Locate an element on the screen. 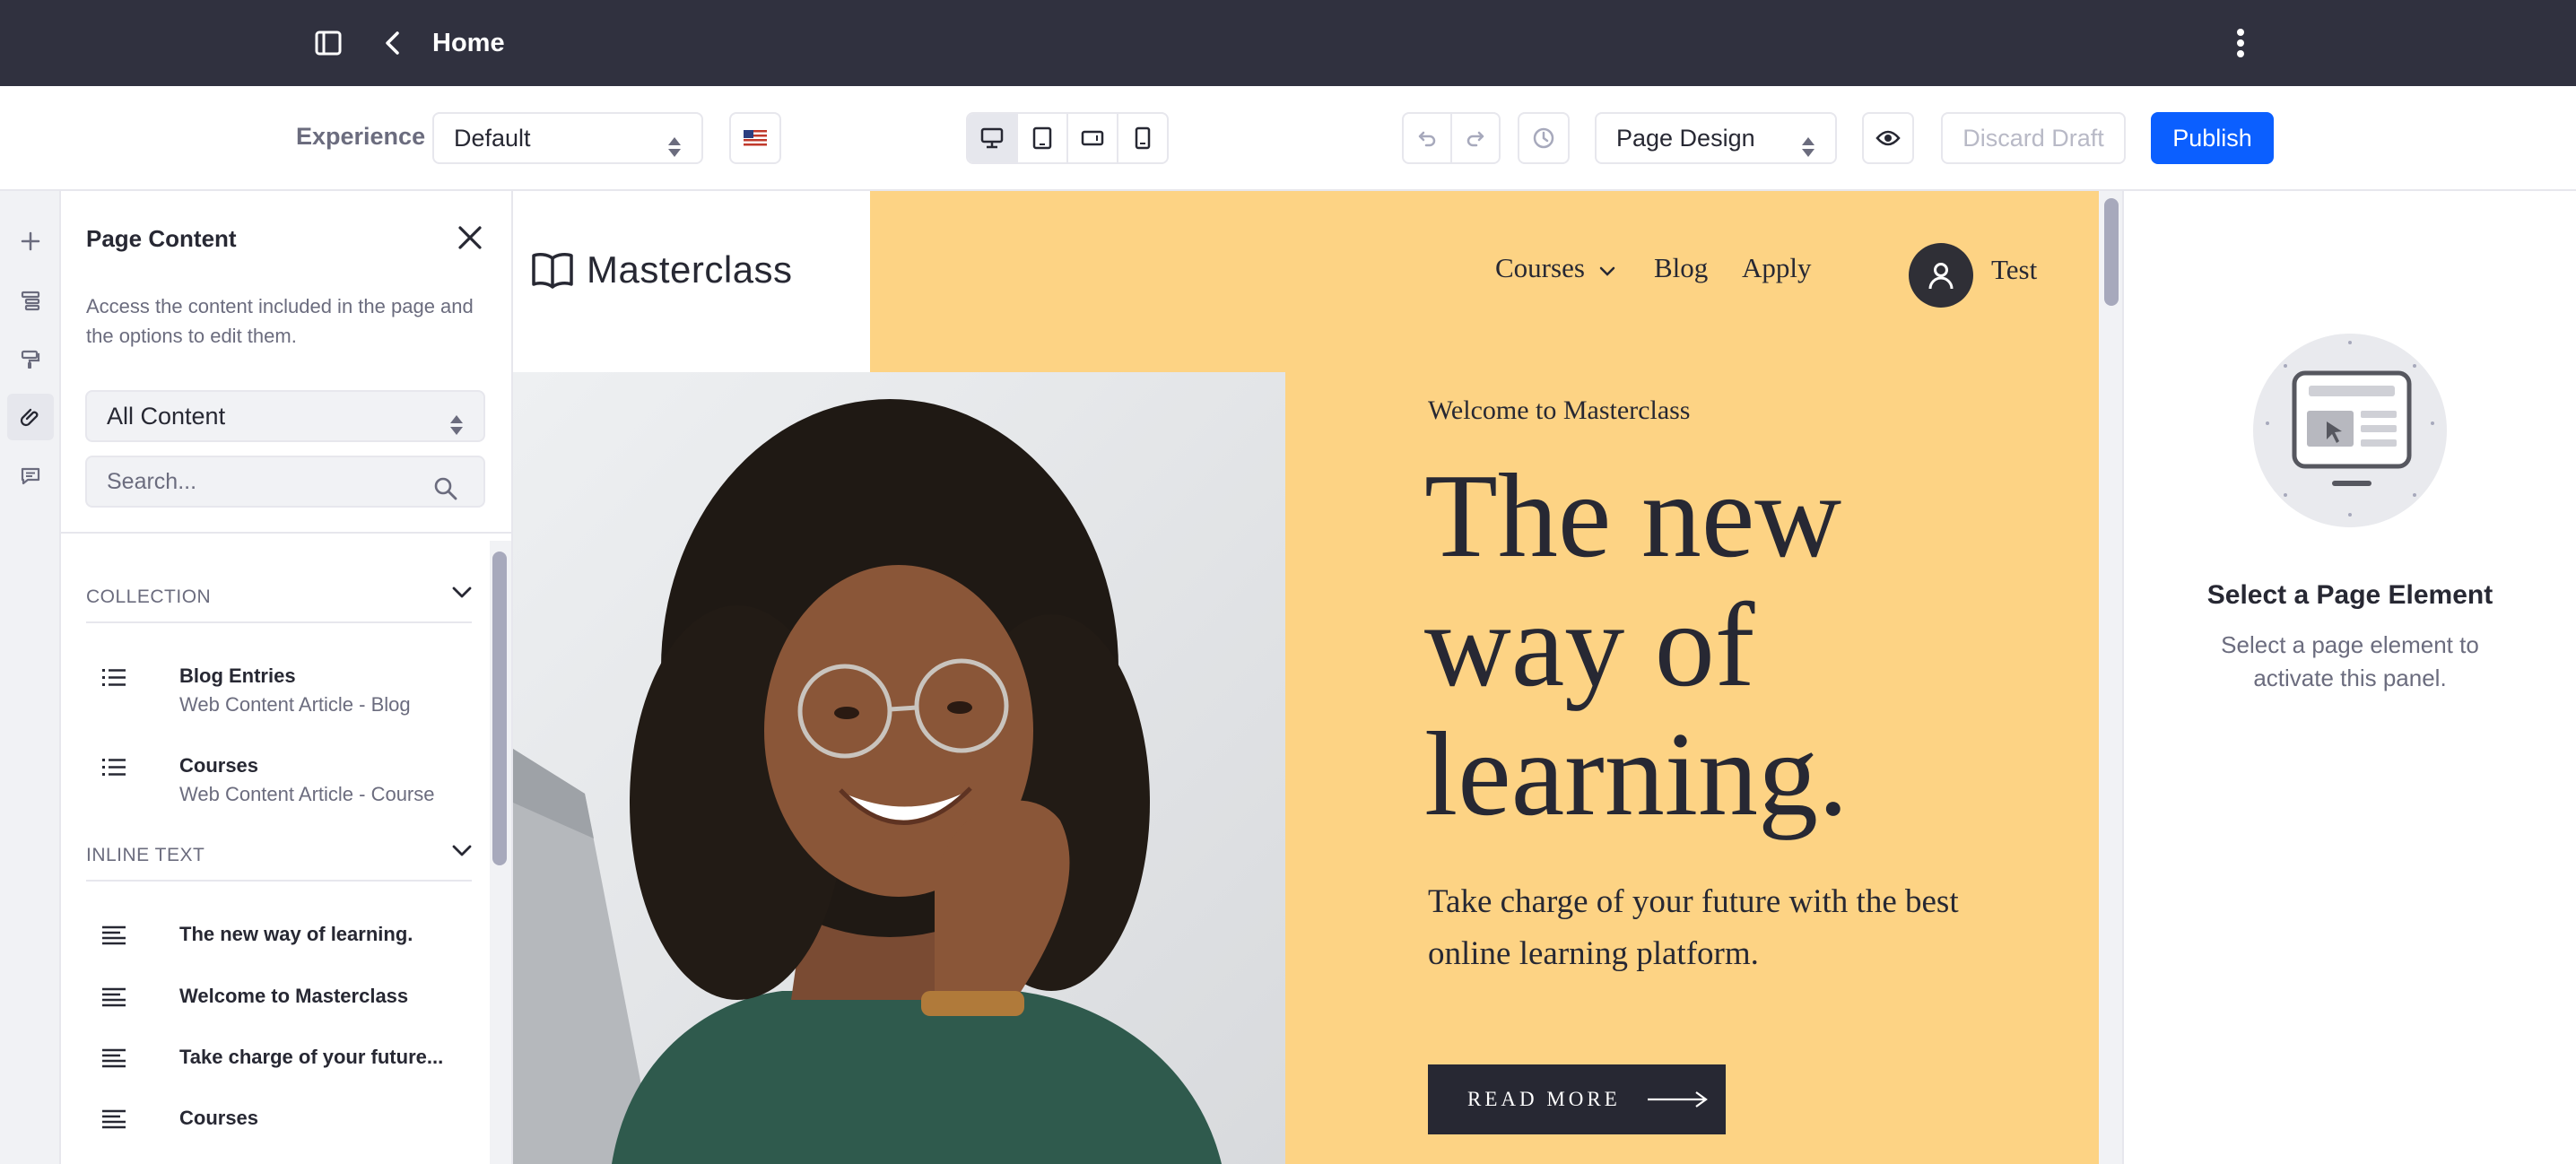  preview-button is located at coordinates (1888, 138).